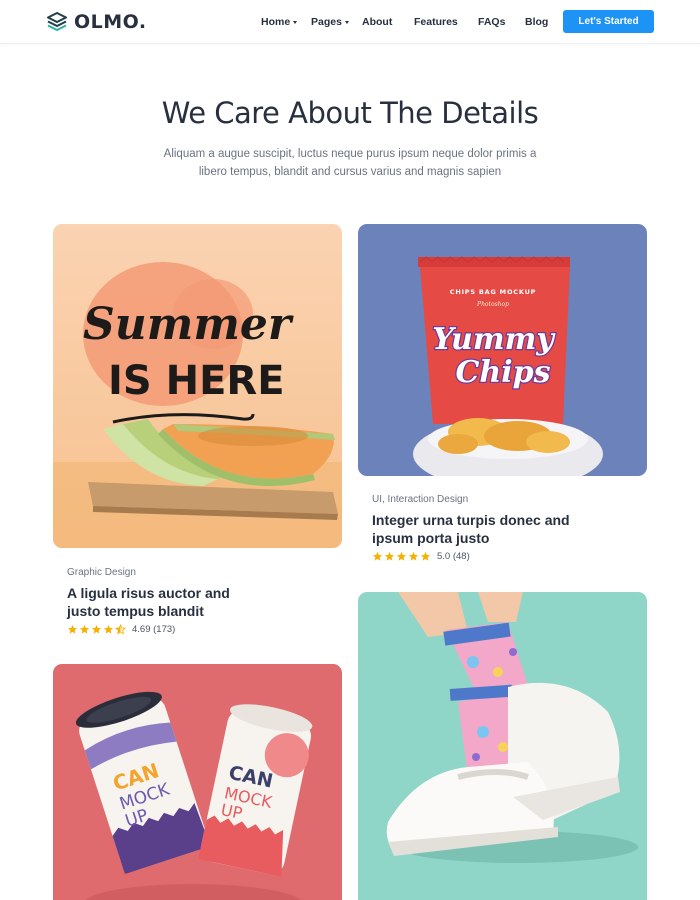 This screenshot has height=900, width=700. Describe the element at coordinates (453, 556) in the screenshot. I see `rating-value: 5.0 (48)` at that location.